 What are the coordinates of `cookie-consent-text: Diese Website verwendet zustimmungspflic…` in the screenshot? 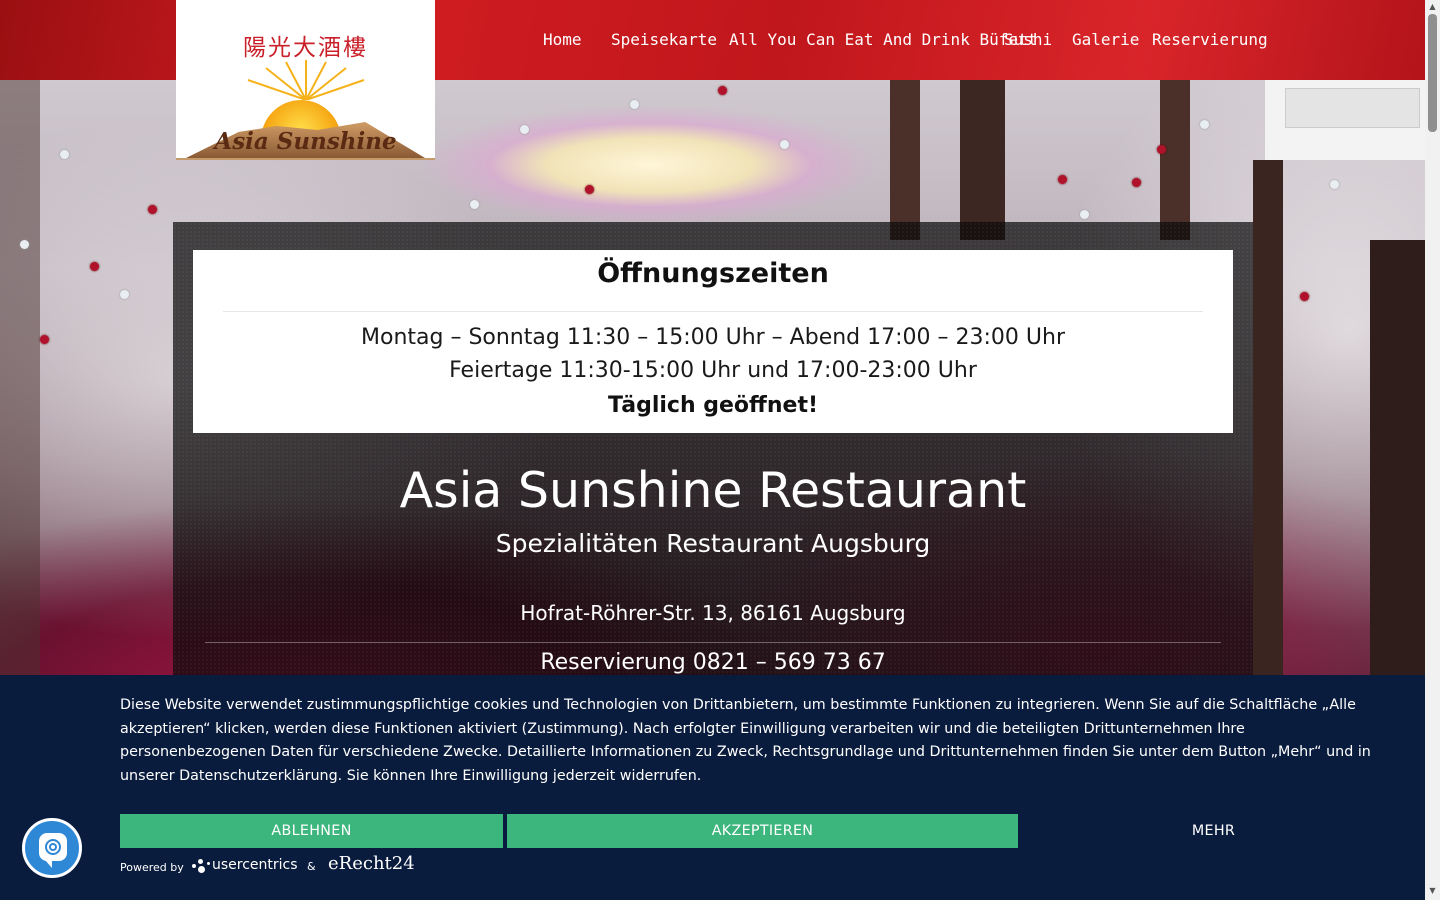 It's located at (745, 741).